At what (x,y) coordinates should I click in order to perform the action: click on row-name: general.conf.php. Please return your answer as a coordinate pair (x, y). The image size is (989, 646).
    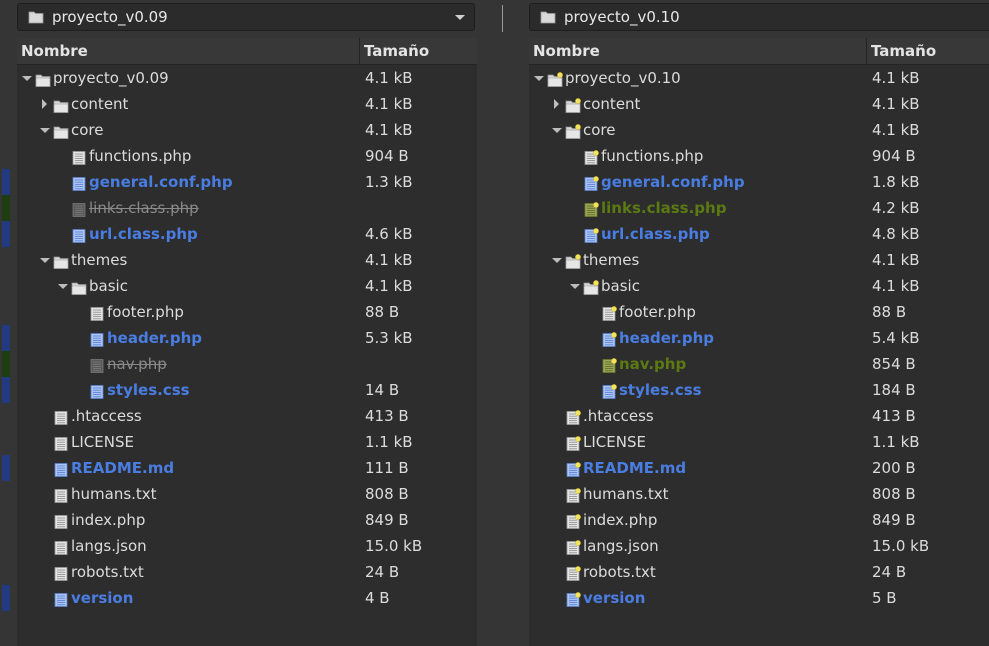
    Looking at the image, I should click on (161, 182).